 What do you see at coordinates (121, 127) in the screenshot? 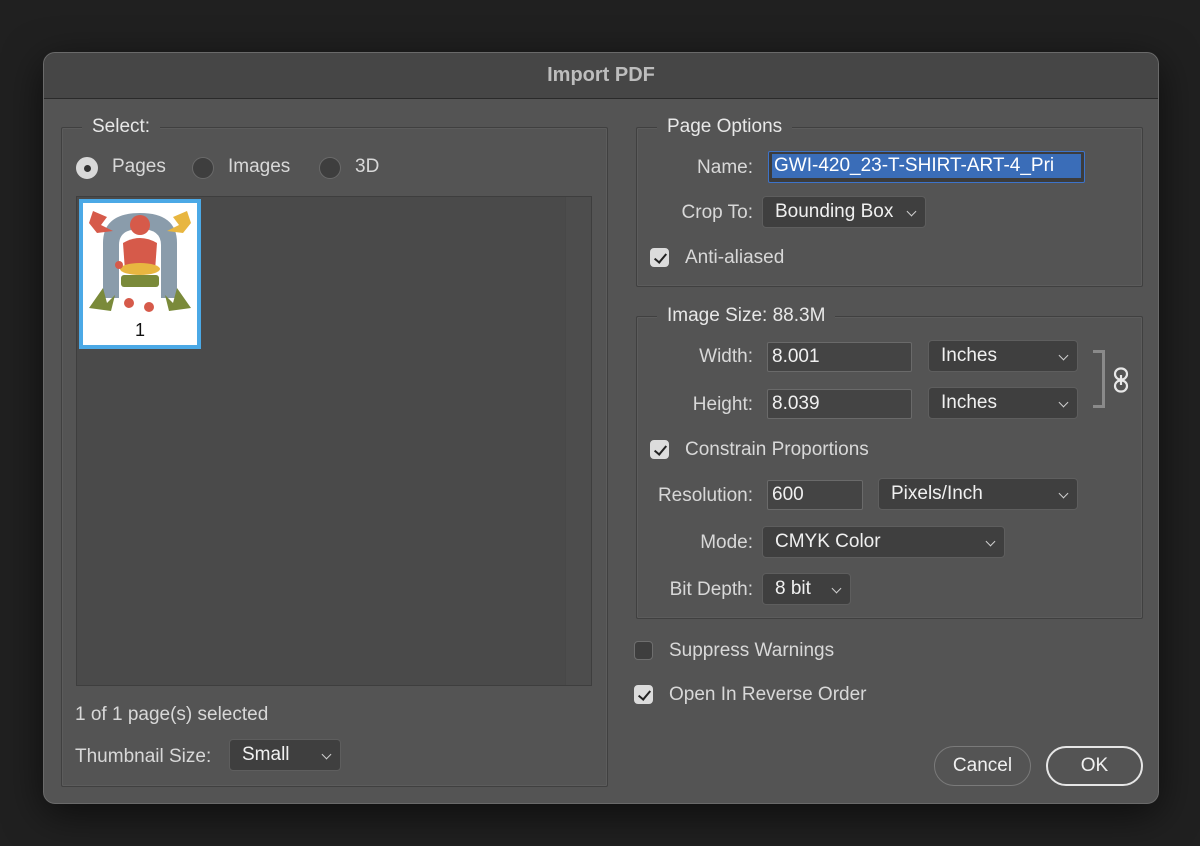
I see `select-group-label: Select:` at bounding box center [121, 127].